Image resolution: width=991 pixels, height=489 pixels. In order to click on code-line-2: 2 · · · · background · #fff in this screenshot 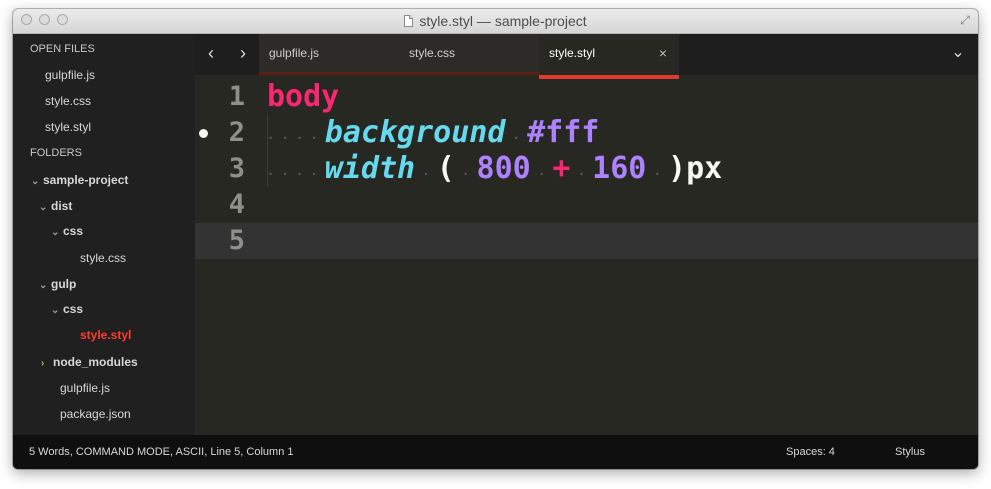, I will do `click(586, 133)`.